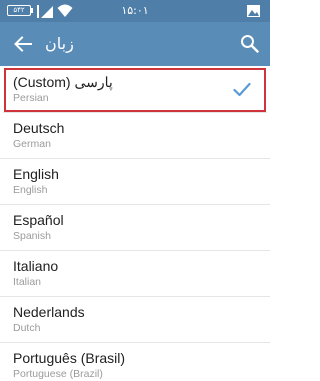  I want to click on language-name: Português (Brasil), so click(69, 358).